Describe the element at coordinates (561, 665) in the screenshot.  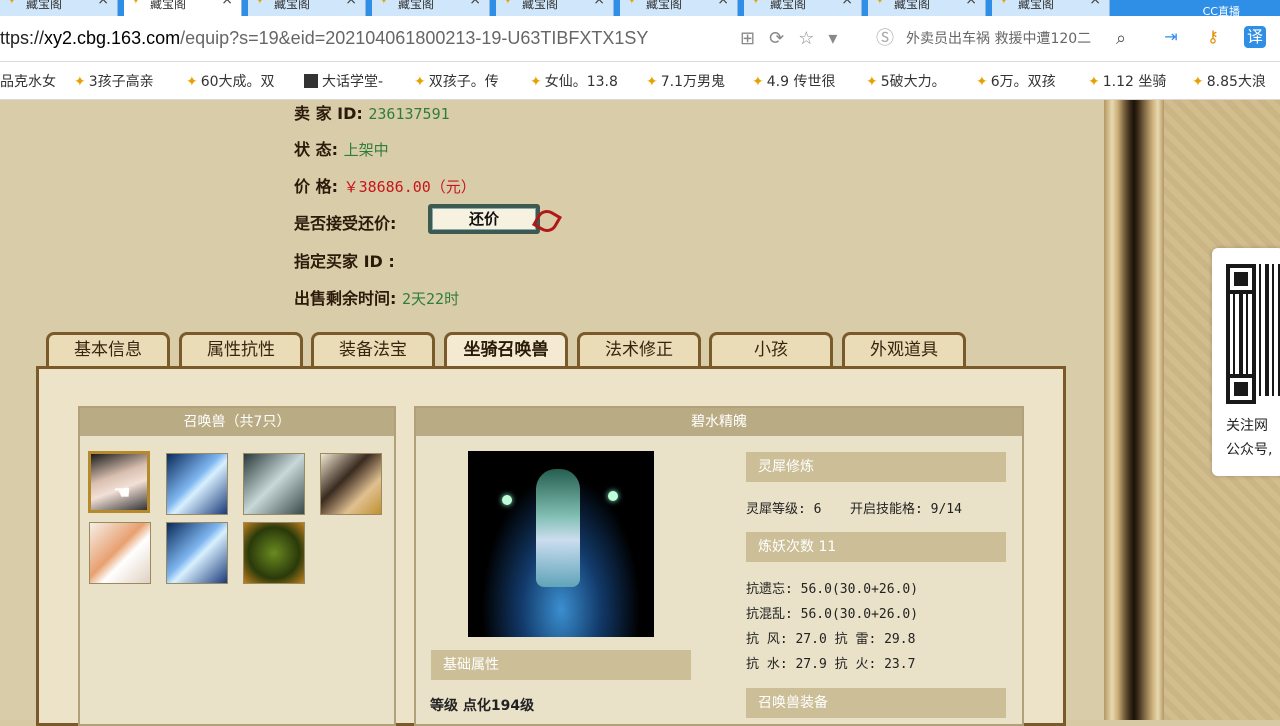
I see `basic-attrs-title: 基础属性` at that location.